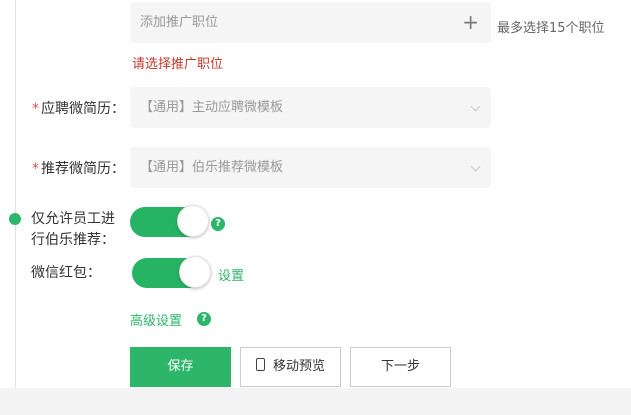 The image size is (631, 415). I want to click on max-positions-hint: 最多选择15个职位, so click(551, 28).